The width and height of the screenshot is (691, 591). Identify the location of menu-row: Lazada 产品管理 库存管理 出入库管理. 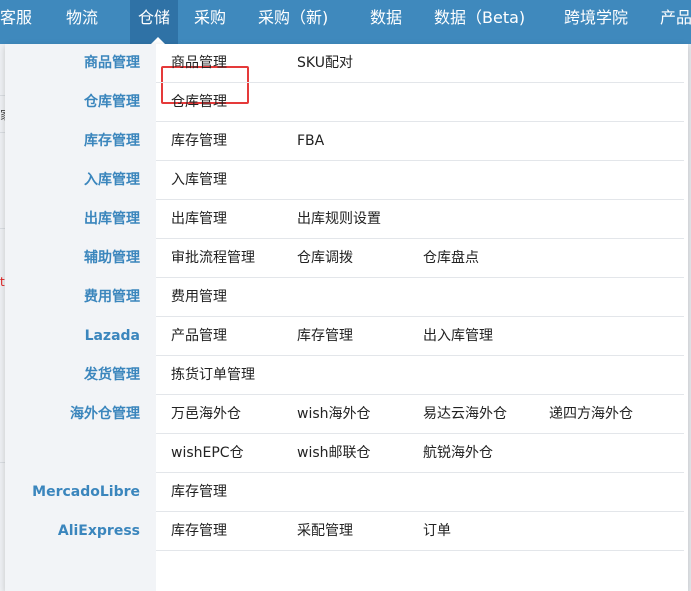
(346, 336).